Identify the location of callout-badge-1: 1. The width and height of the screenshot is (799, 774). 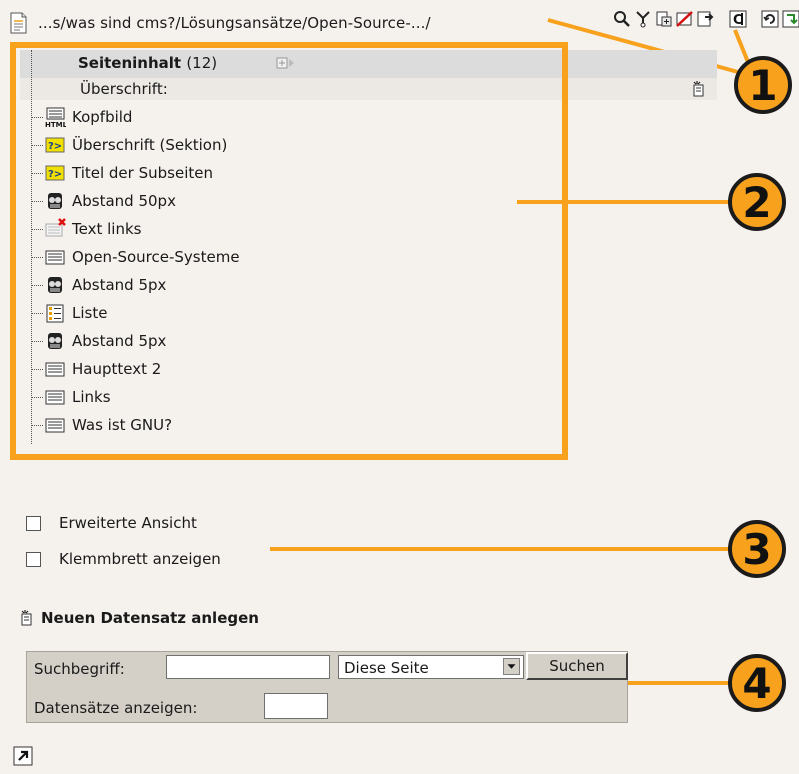
(763, 85).